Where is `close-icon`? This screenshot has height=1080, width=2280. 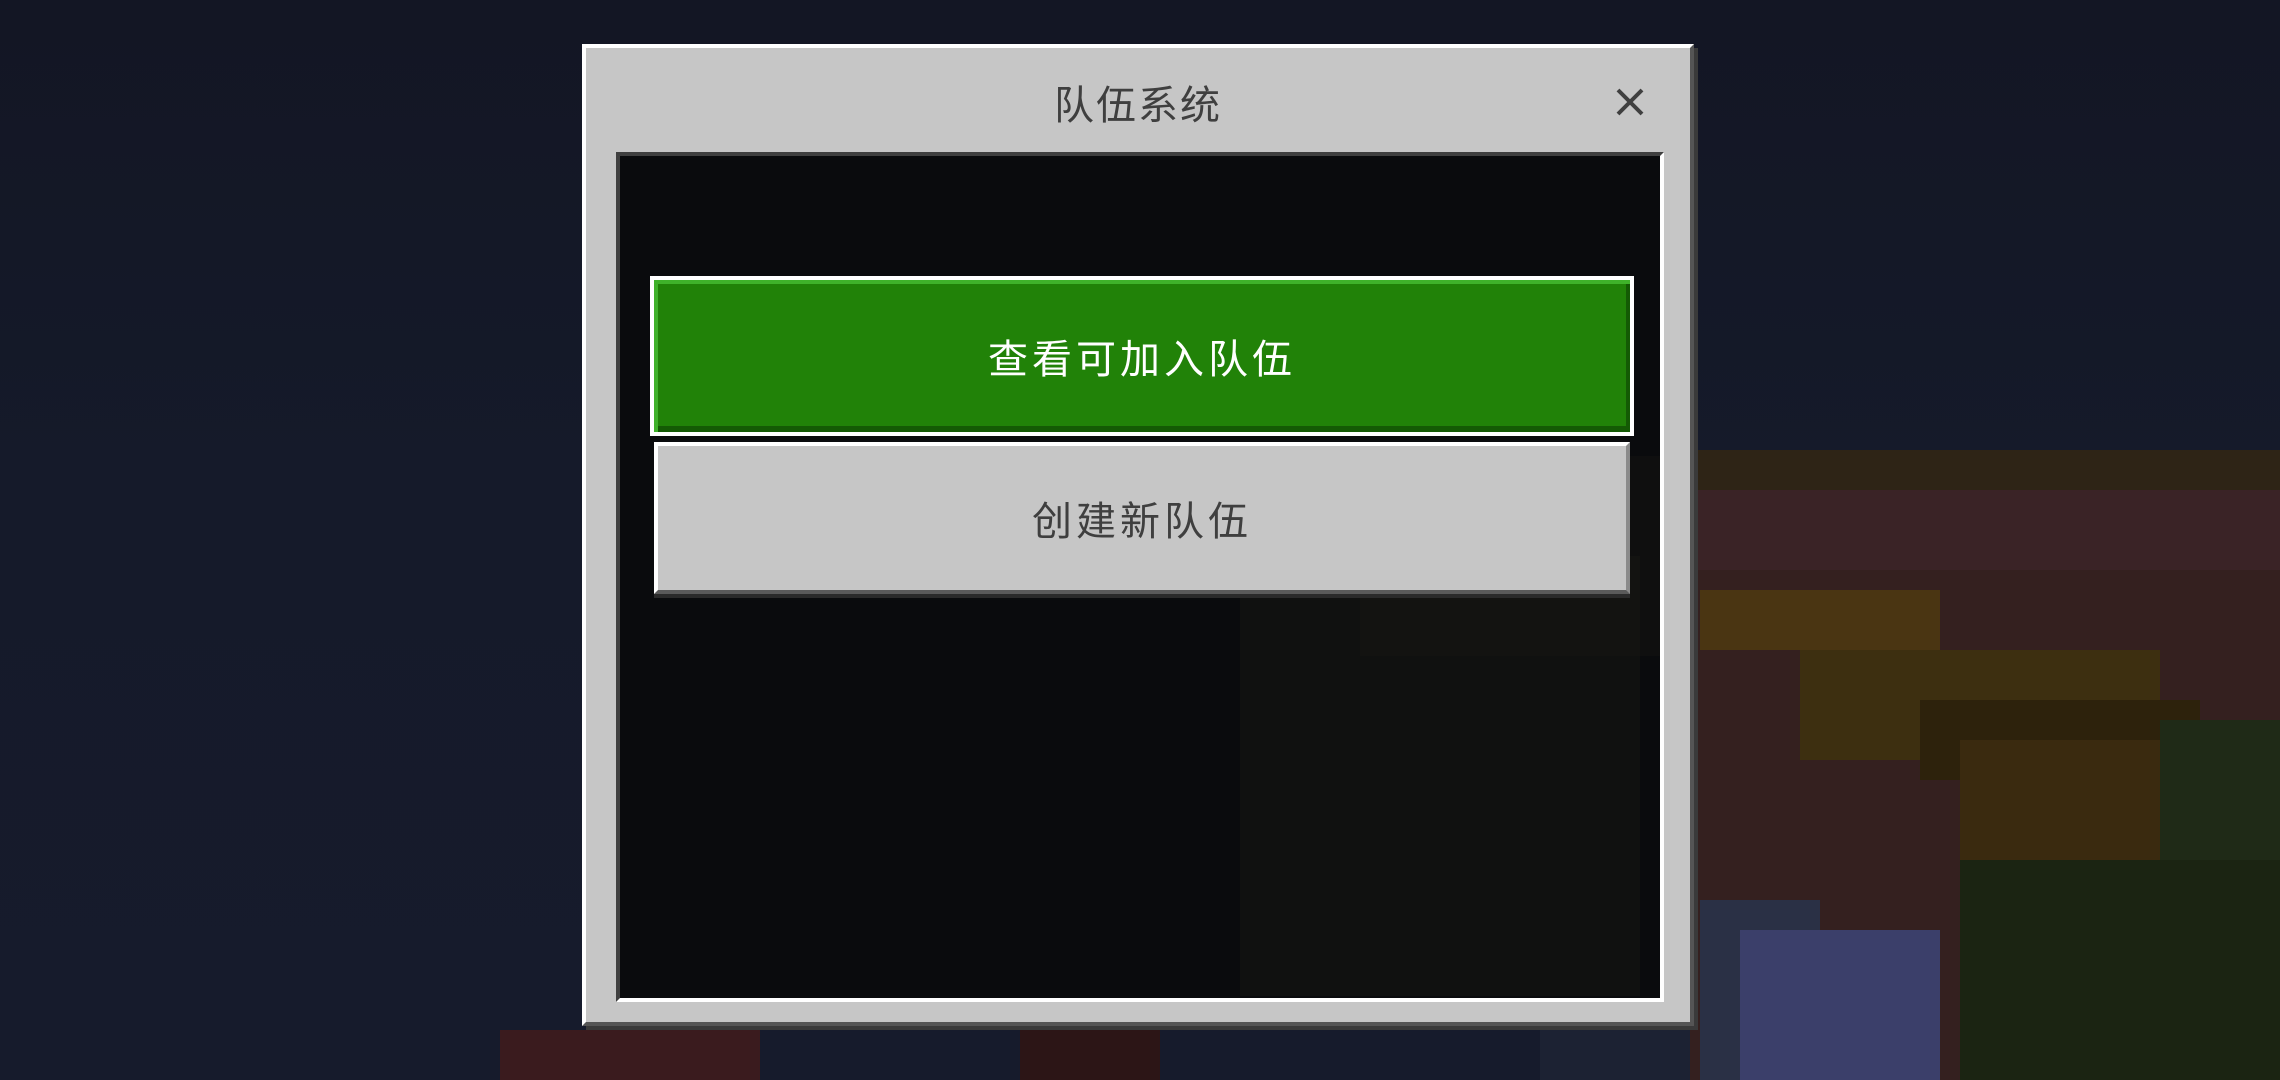 close-icon is located at coordinates (1630, 102).